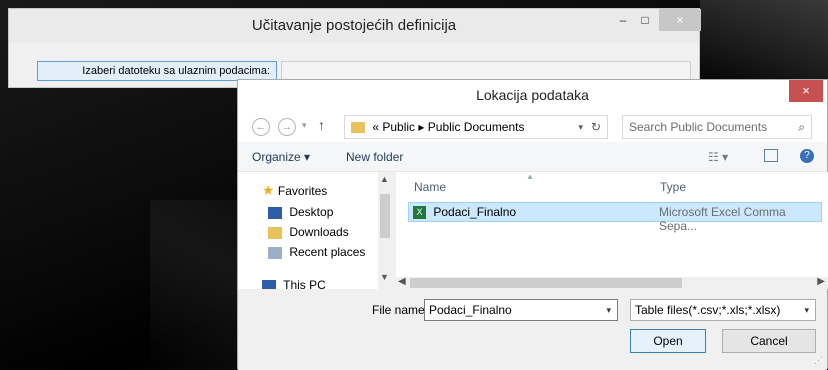  What do you see at coordinates (321, 125) in the screenshot?
I see `up-arrow-icon: ↑` at bounding box center [321, 125].